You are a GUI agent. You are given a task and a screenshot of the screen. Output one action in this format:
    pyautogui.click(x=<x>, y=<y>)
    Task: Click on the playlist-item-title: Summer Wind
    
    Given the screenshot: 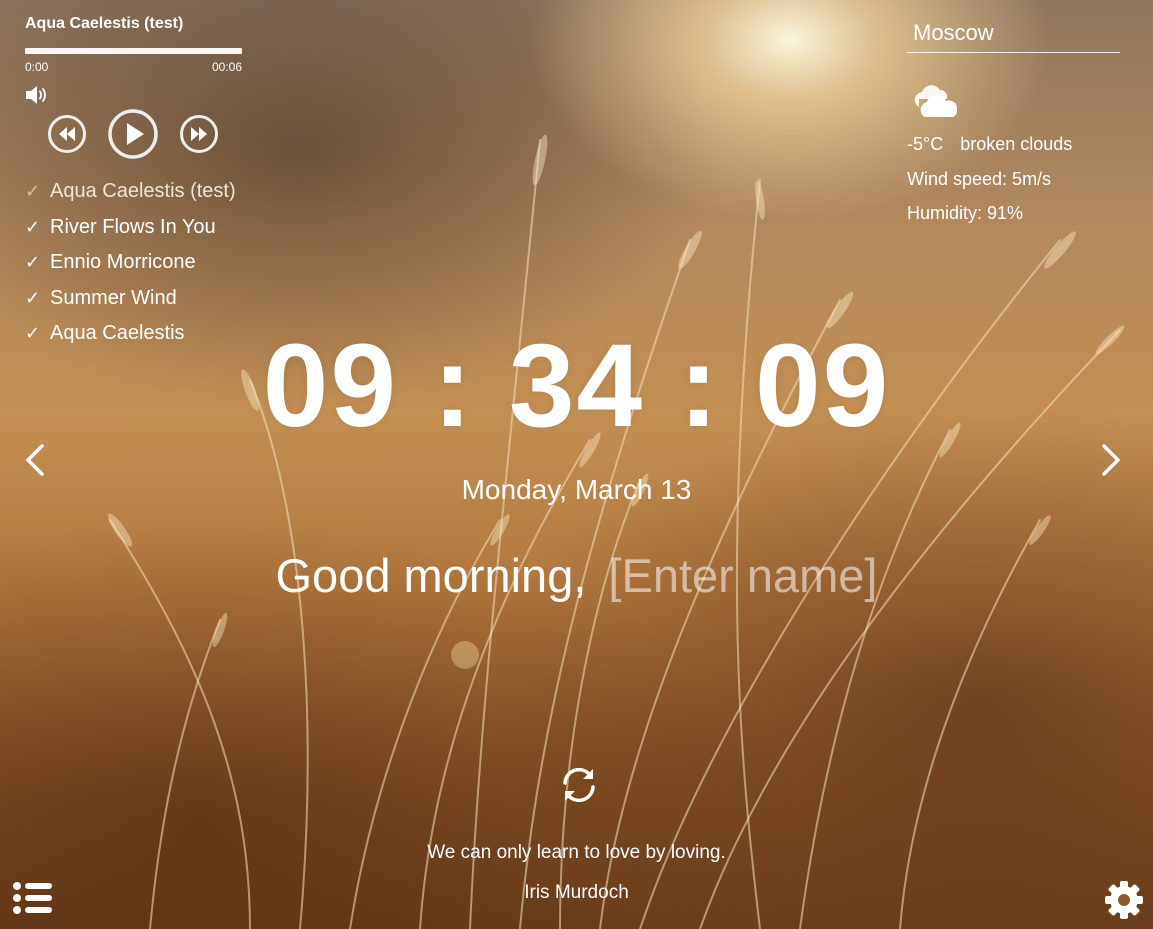 What is the action you would take?
    pyautogui.click(x=113, y=297)
    